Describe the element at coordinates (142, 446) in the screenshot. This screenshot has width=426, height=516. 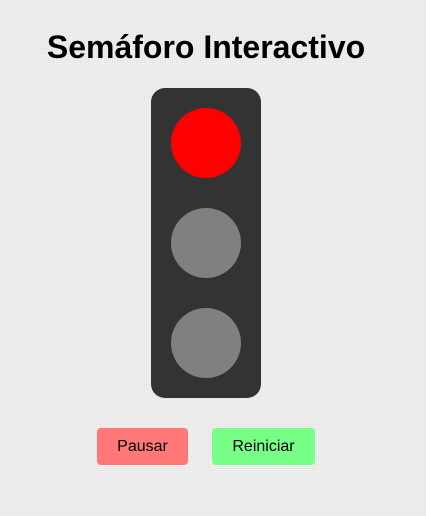
I see `pause-button: Pausar` at that location.